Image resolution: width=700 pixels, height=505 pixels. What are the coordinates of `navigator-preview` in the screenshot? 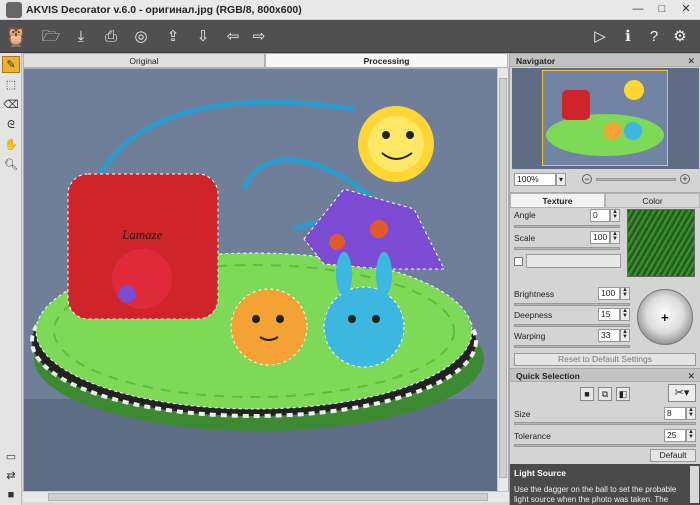 It's located at (605, 118).